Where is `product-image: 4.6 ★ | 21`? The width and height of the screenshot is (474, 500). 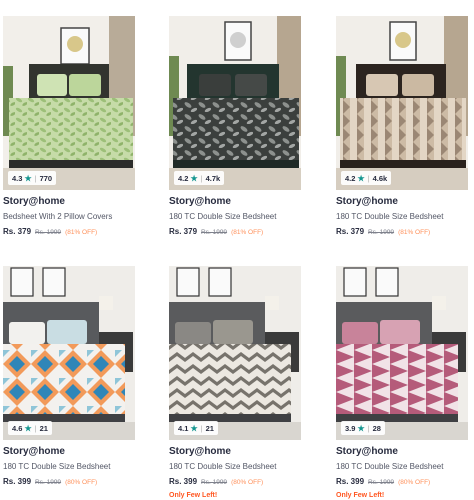
product-image: 4.6 ★ | 21 is located at coordinates (69, 353).